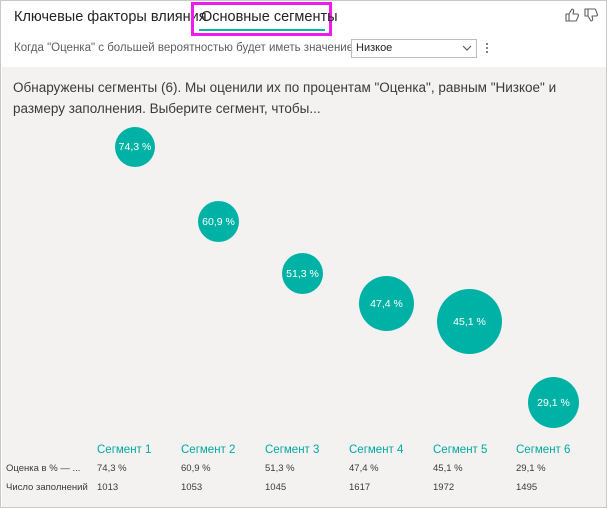 Image resolution: width=607 pixels, height=508 pixels. Describe the element at coordinates (364, 468) in the screenshot. I see `segment-4-rating: 47,4 %` at that location.